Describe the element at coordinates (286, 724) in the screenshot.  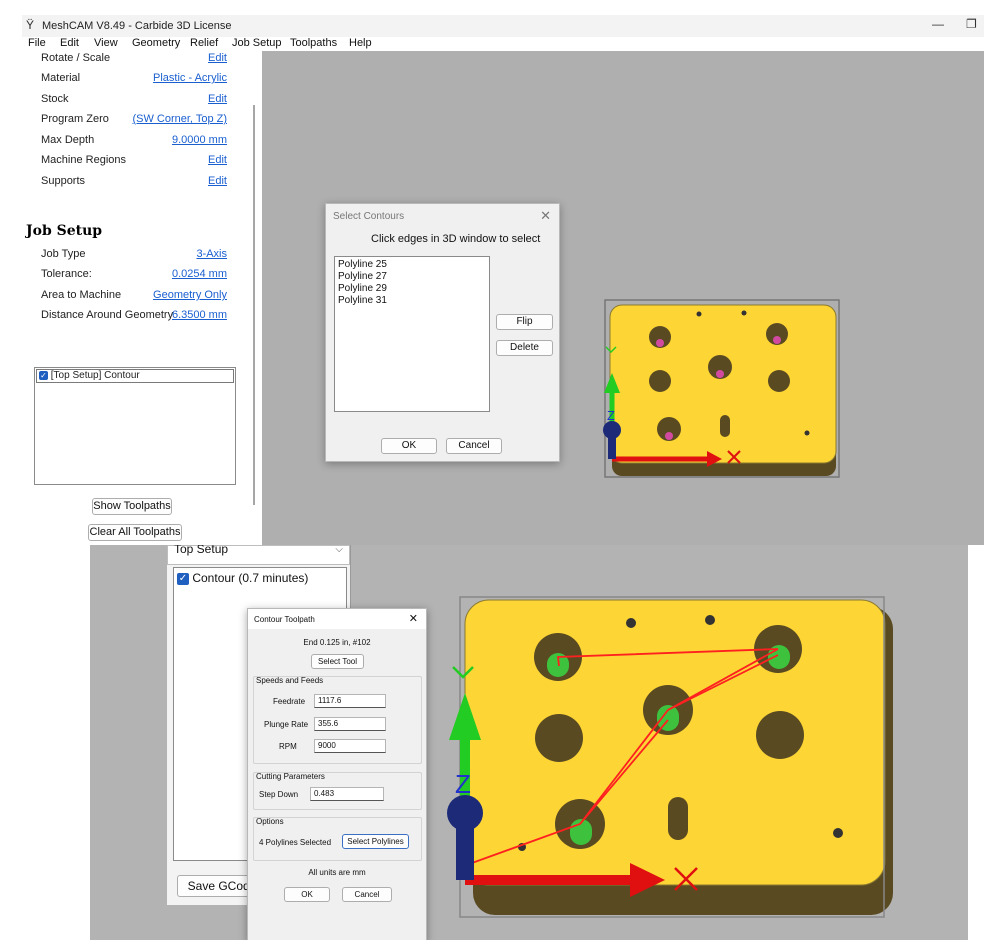
I see `plunge-rate-label: Plunge Rate` at that location.